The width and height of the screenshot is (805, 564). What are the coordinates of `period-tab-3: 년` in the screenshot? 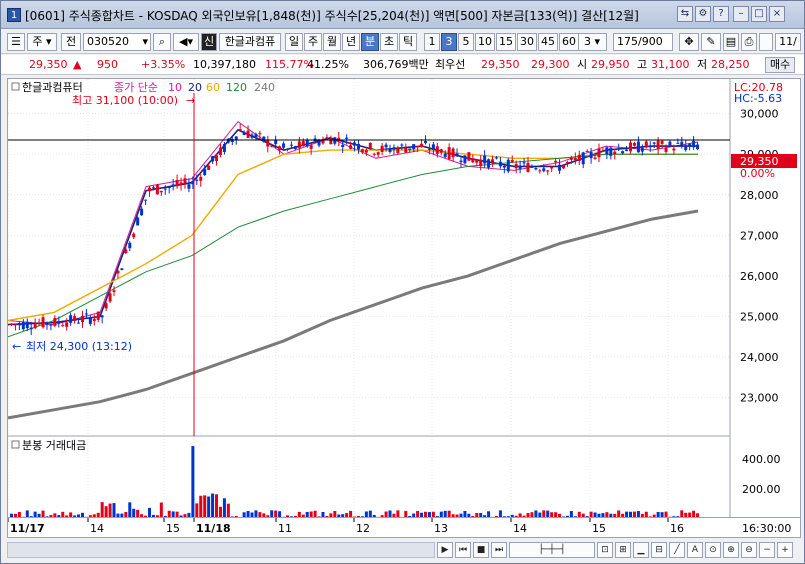 It's located at (351, 42).